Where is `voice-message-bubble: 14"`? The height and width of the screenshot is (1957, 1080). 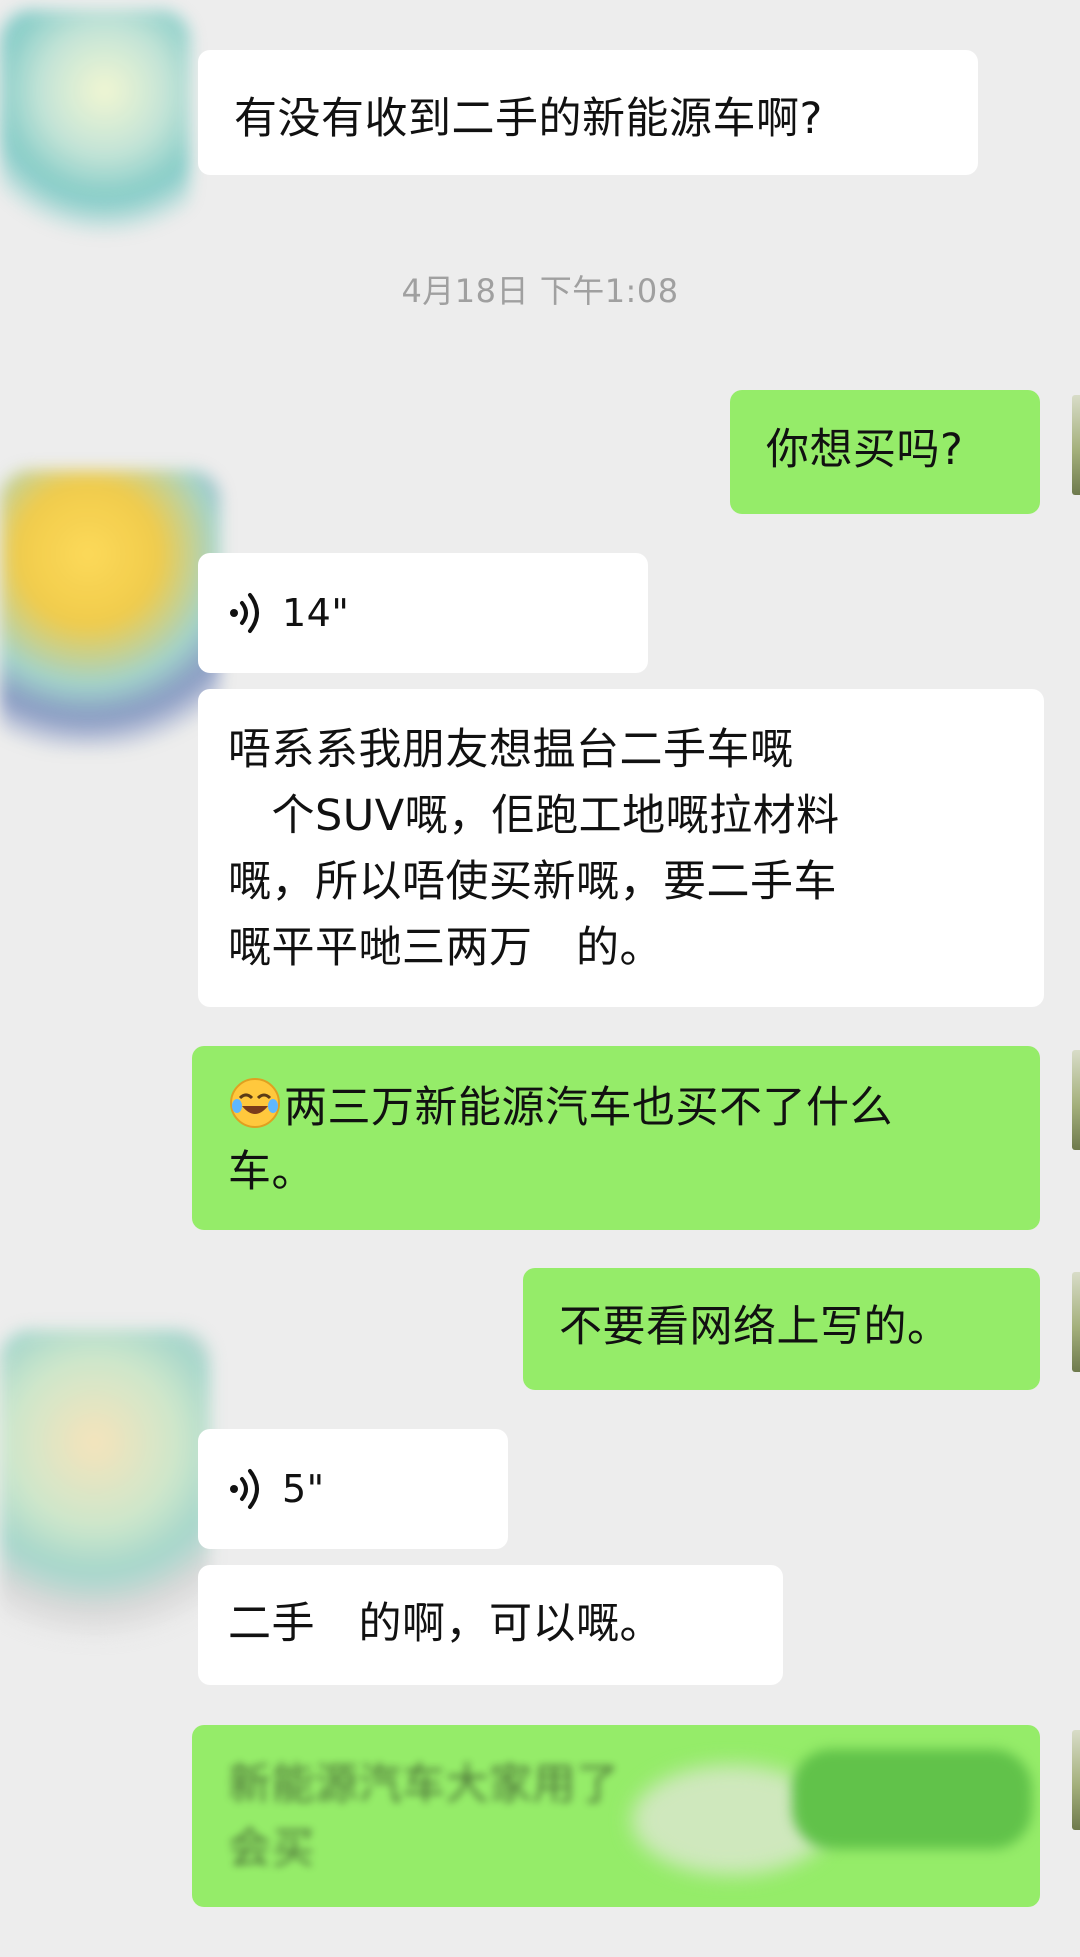 voice-message-bubble: 14" is located at coordinates (423, 613).